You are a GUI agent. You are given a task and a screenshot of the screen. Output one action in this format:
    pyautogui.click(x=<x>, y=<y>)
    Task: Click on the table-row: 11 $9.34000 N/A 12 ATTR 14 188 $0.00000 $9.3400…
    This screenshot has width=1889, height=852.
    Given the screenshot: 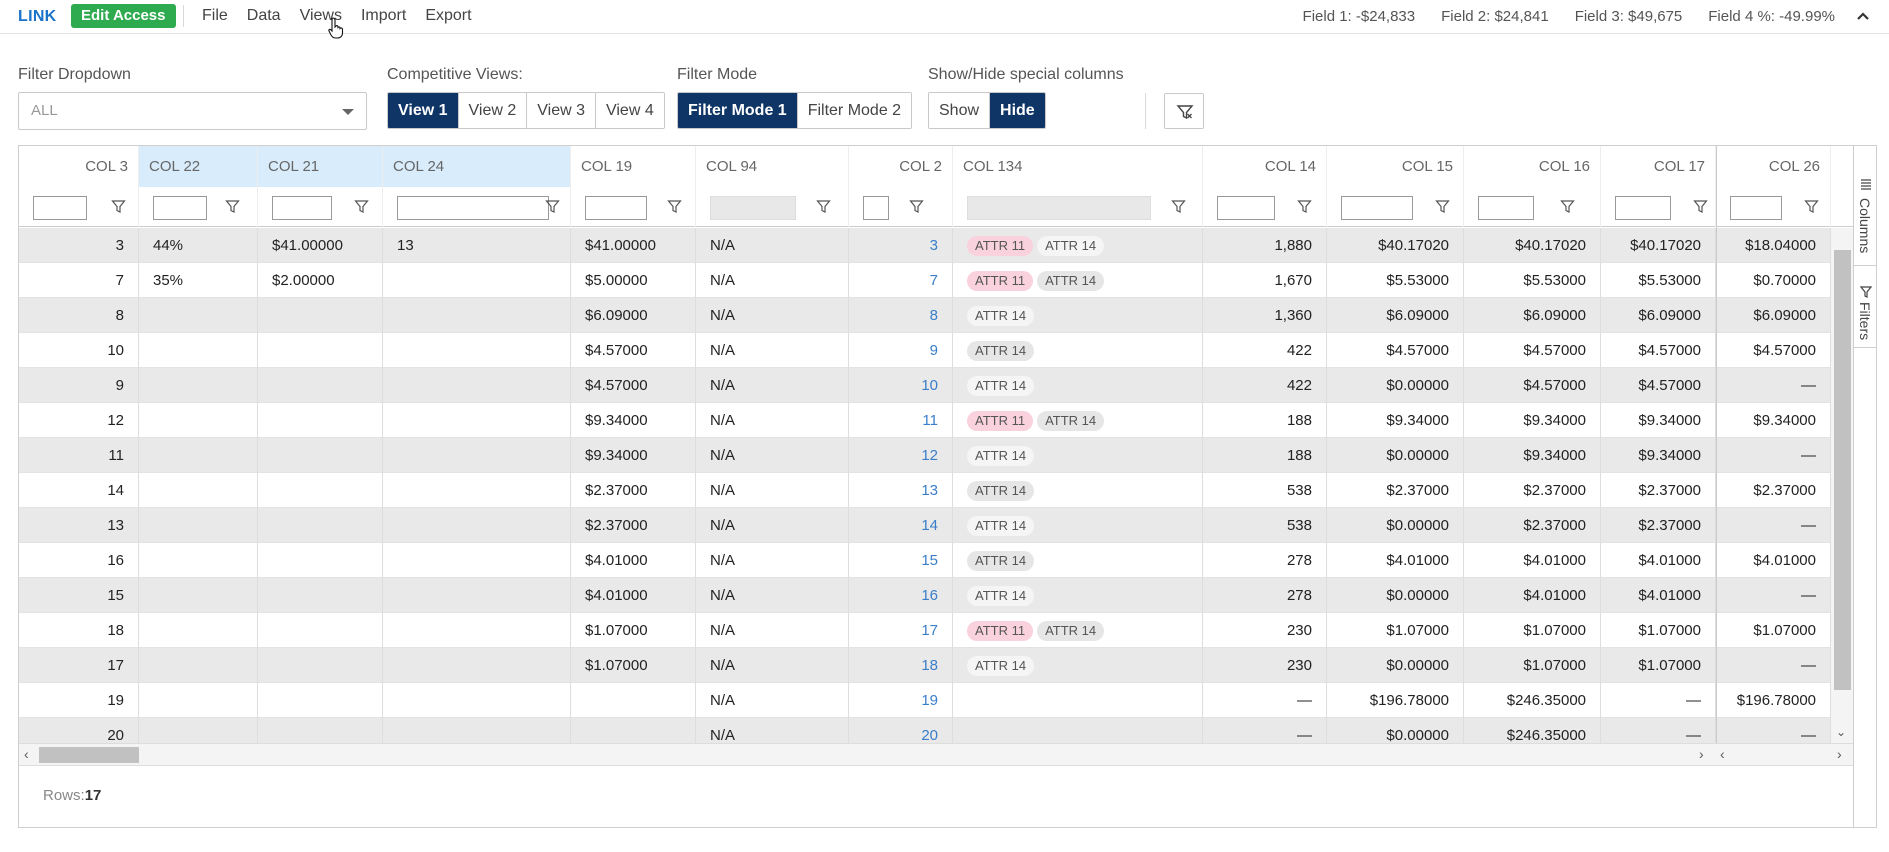 What is the action you would take?
    pyautogui.click(x=925, y=455)
    